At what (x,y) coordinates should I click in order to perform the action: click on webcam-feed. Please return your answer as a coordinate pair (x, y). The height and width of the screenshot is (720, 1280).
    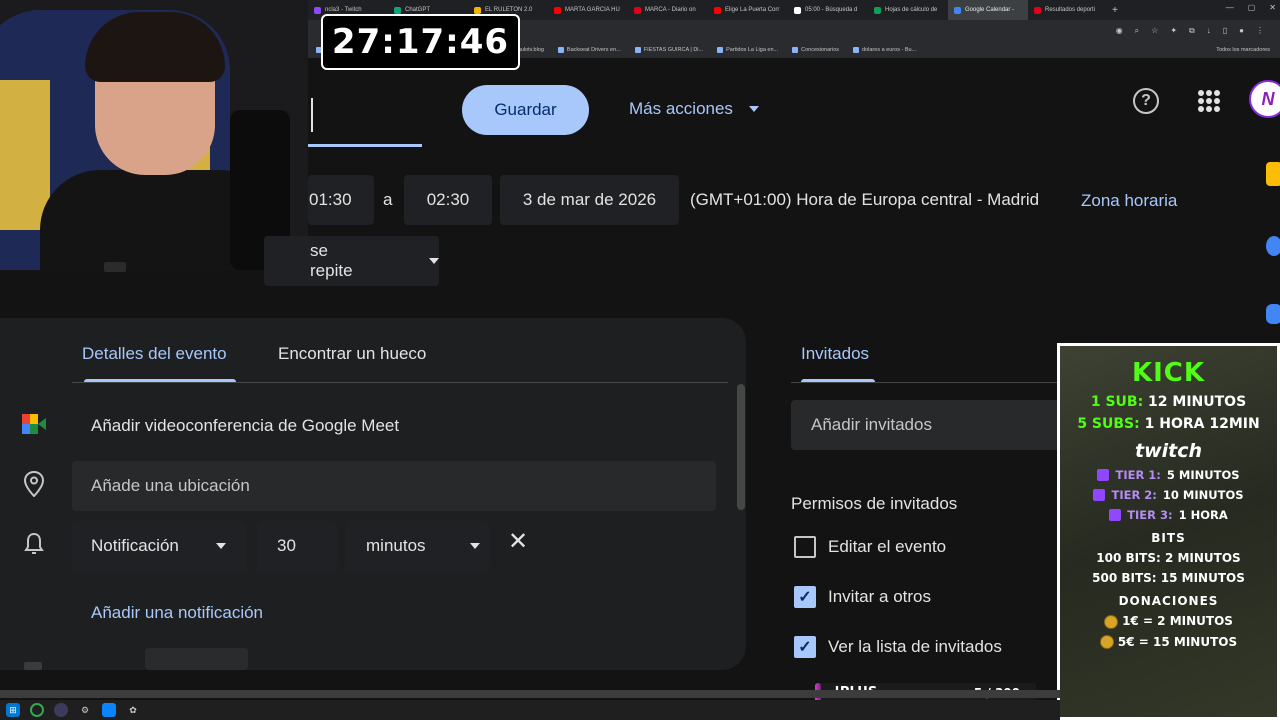
    Looking at the image, I should click on (154, 135).